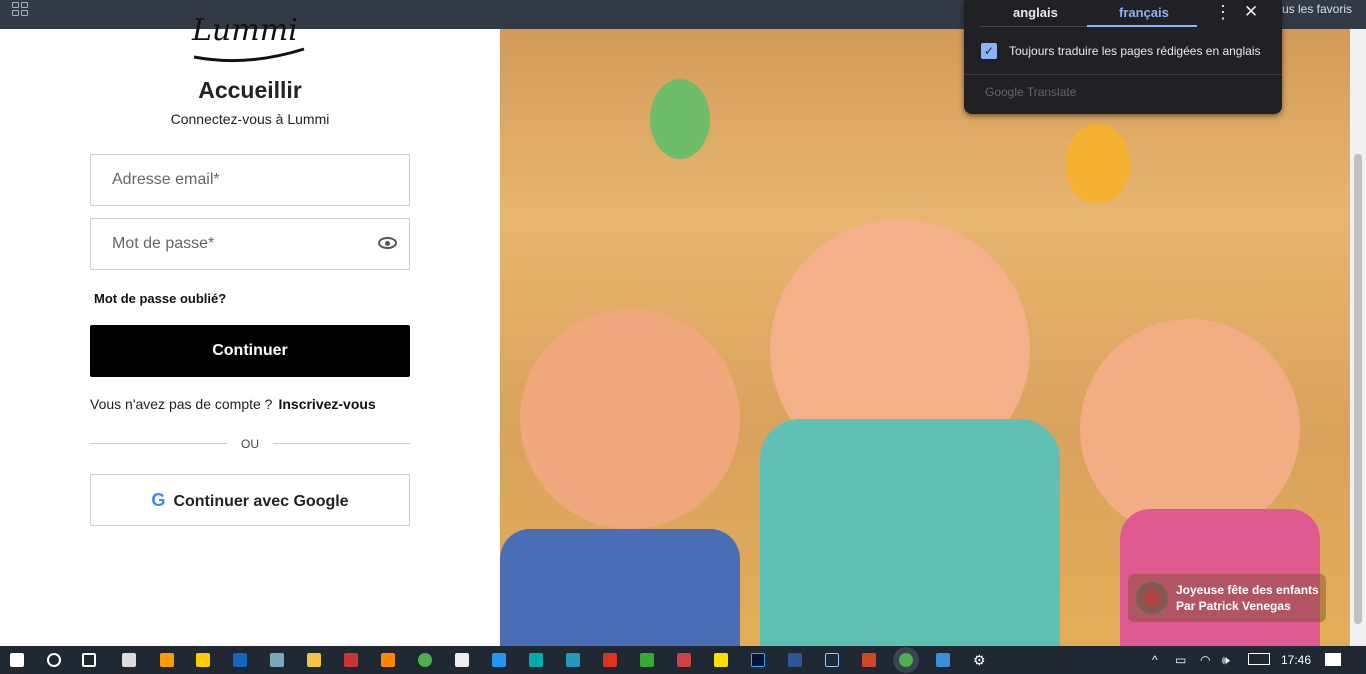 The width and height of the screenshot is (1366, 674). What do you see at coordinates (832, 660) in the screenshot?
I see `keyboard-app-icon` at bounding box center [832, 660].